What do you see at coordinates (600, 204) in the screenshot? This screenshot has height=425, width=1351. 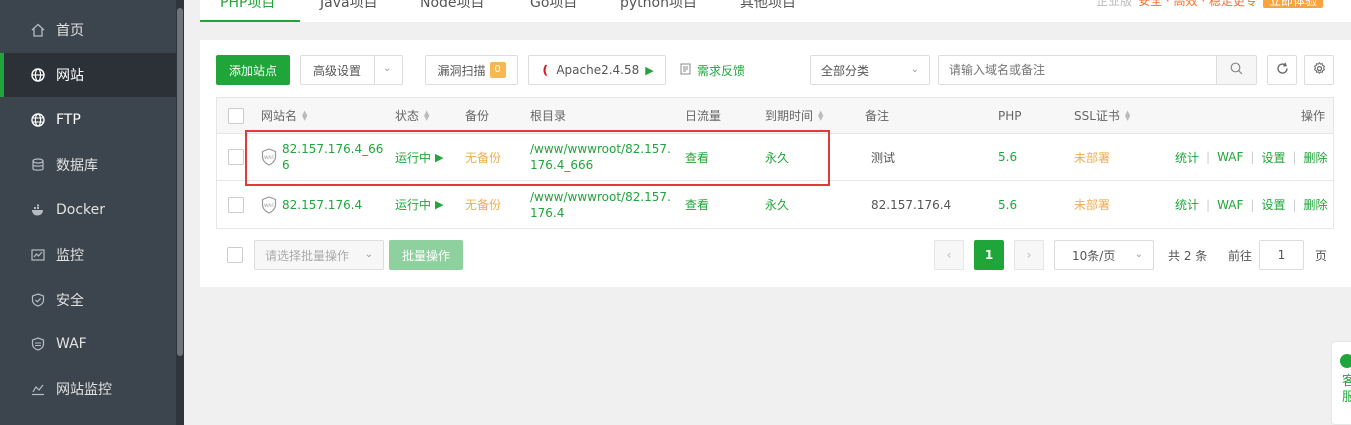 I see `root-dir-link: /www/wwwroot/82.157. 176.4` at bounding box center [600, 204].